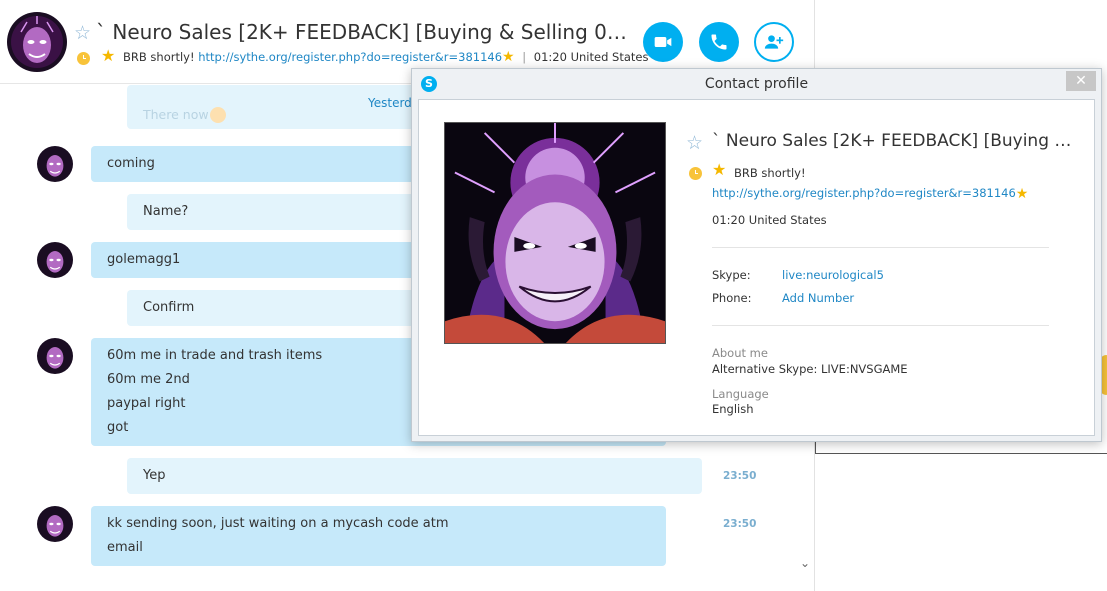  I want to click on voice-call-button, so click(719, 42).